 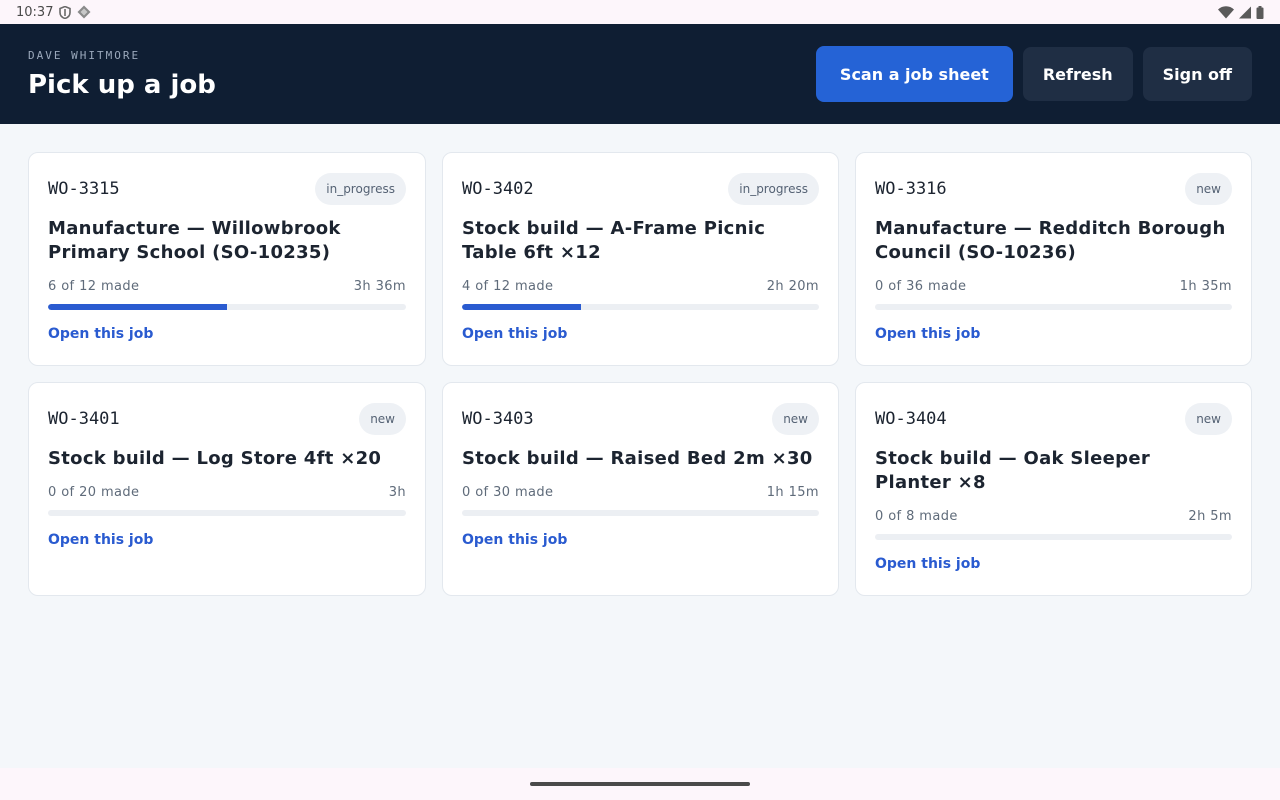 I want to click on status-bar: 10:37, so click(x=640, y=12).